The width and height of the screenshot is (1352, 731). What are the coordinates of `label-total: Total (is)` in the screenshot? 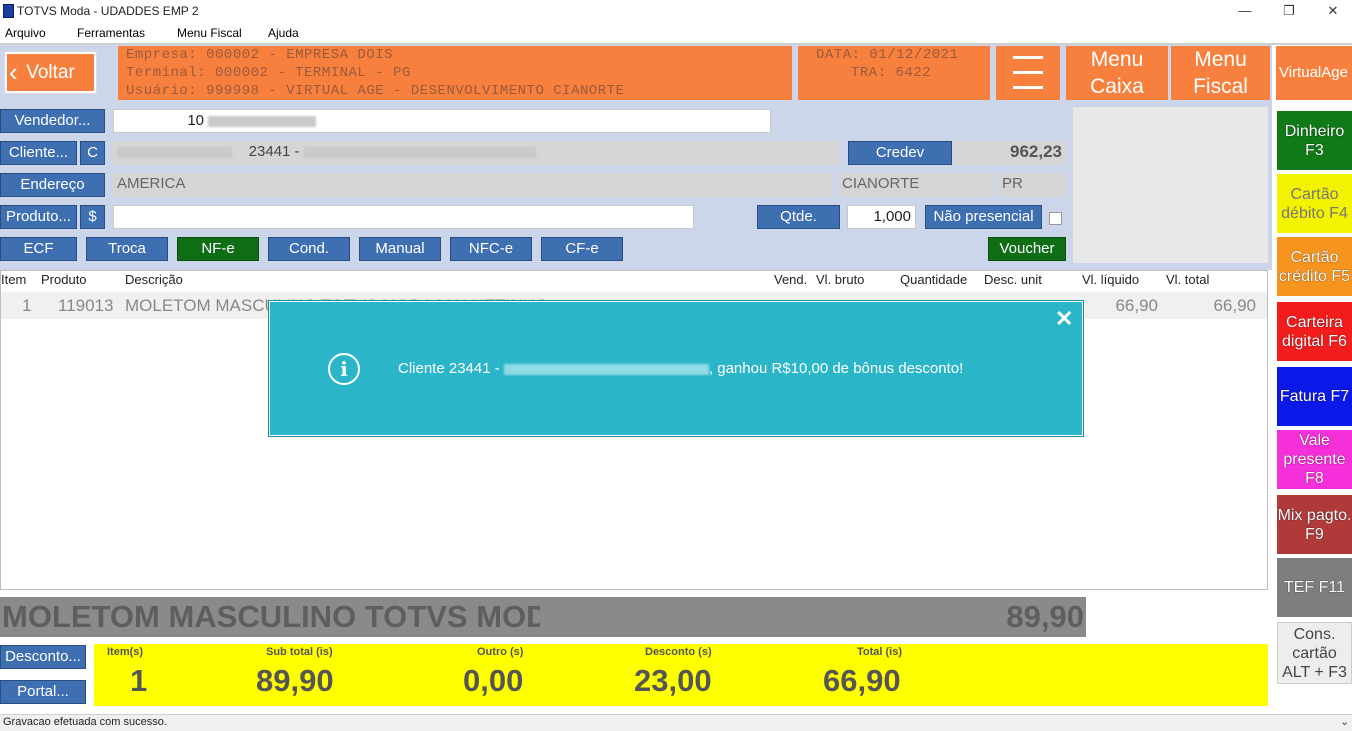 It's located at (880, 652).